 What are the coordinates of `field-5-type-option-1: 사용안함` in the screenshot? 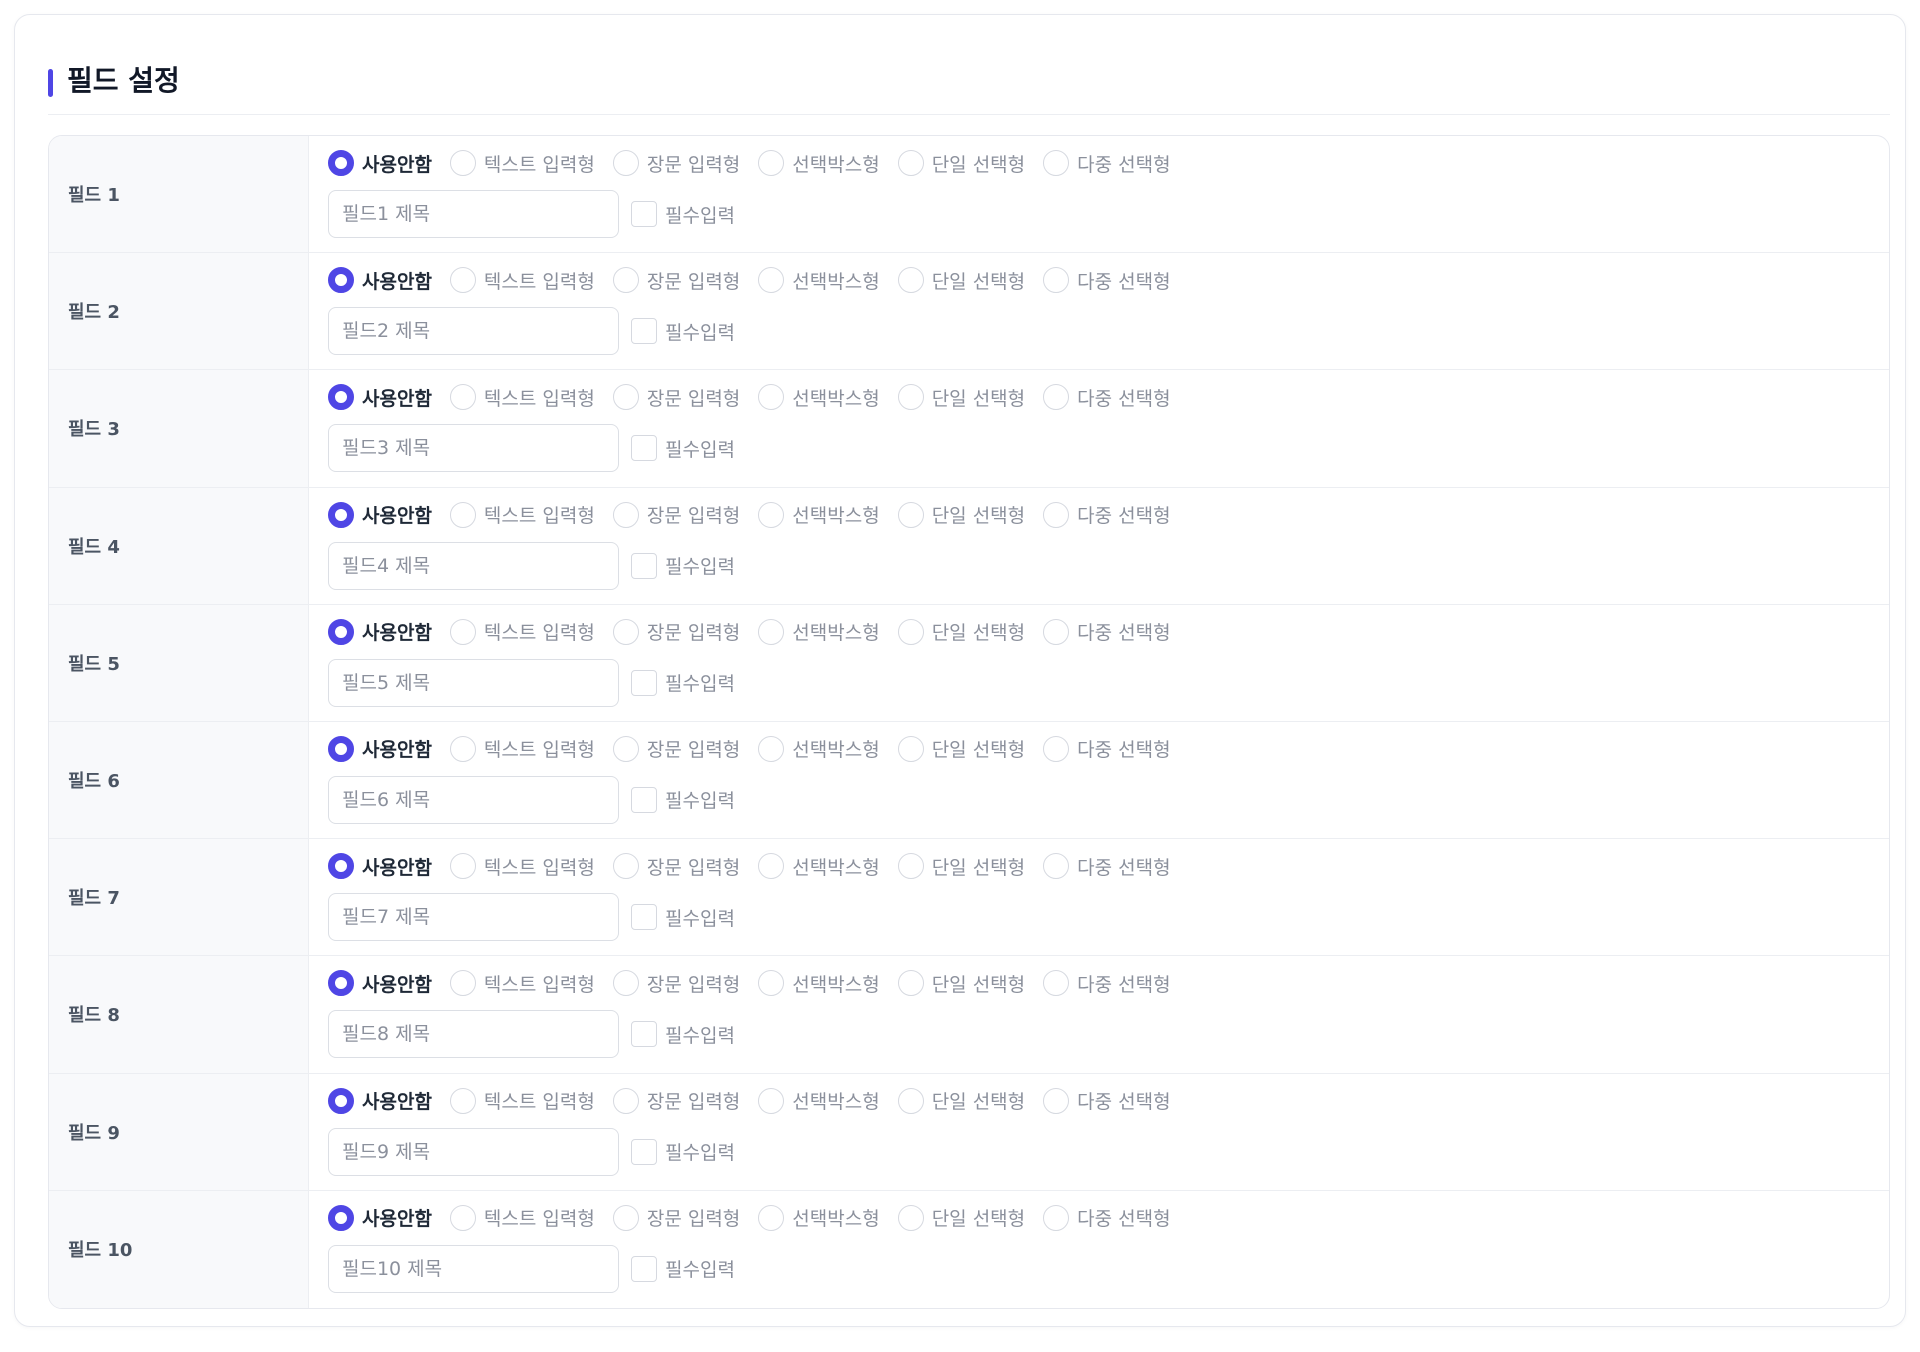 It's located at (380, 631).